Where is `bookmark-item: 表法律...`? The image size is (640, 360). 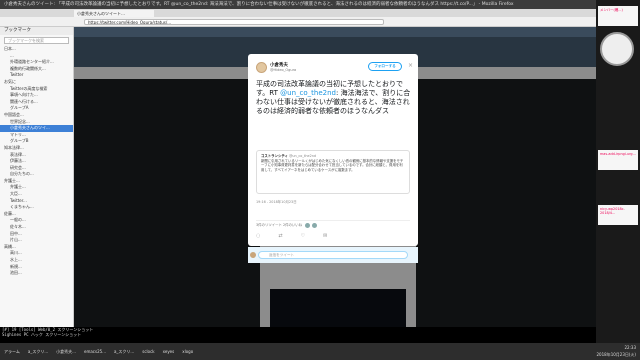 bookmark-item: 表法律... is located at coordinates (36, 155).